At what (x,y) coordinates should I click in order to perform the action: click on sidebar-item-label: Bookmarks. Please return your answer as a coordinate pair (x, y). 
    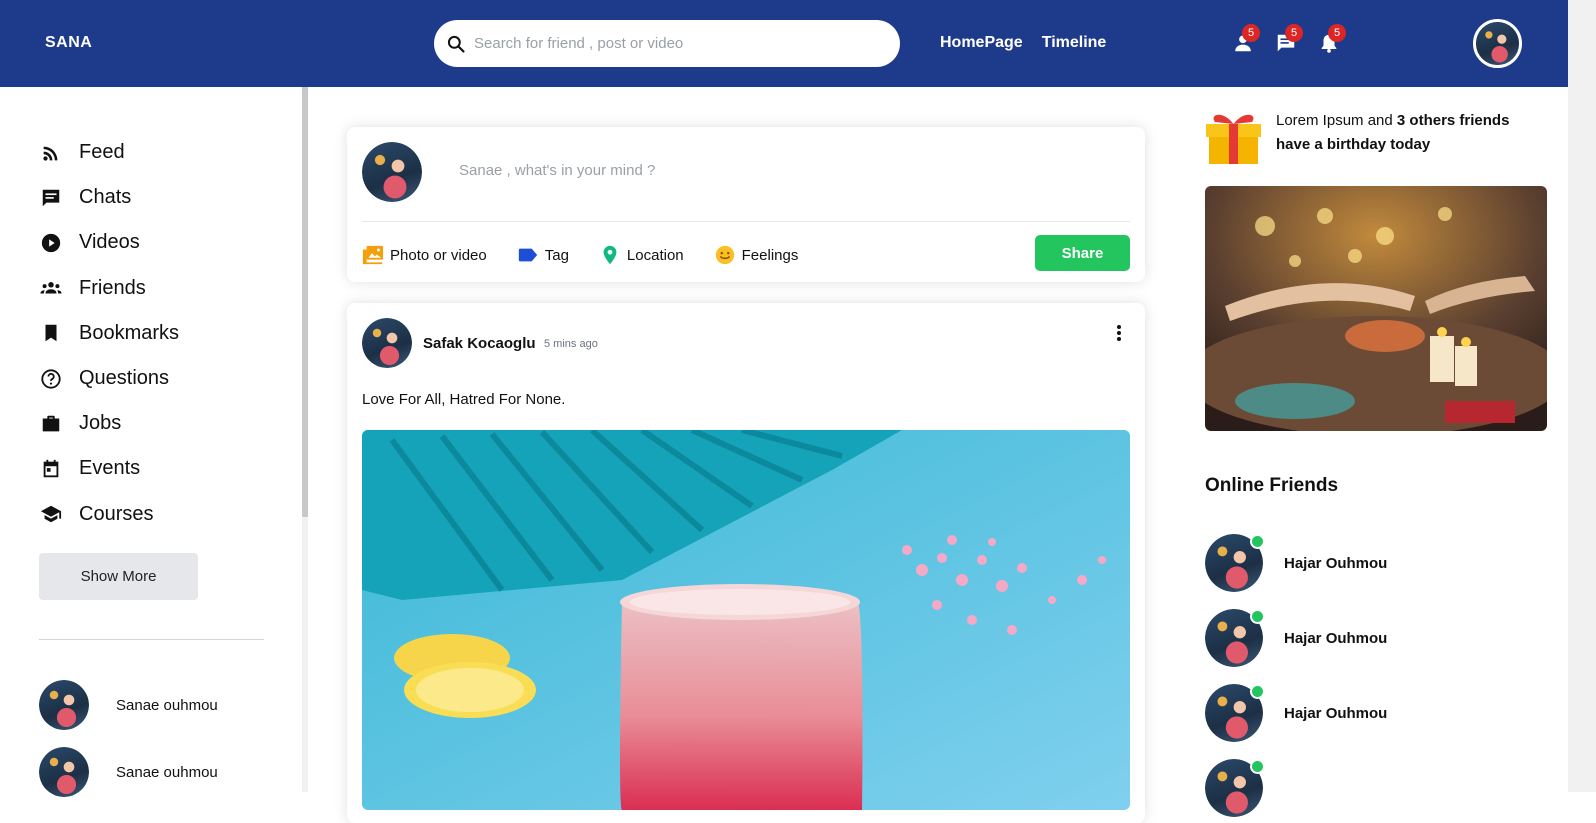
    Looking at the image, I should click on (129, 332).